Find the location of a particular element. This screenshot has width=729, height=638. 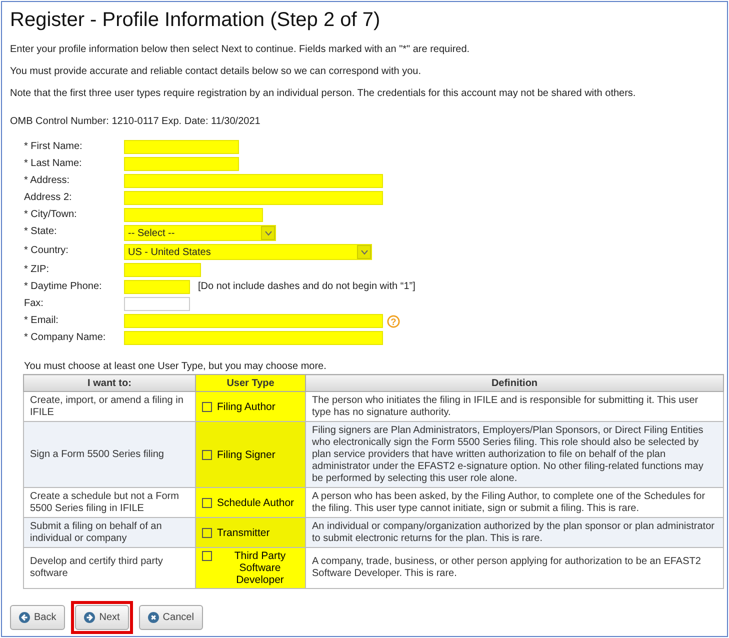

select-field: US - United States is located at coordinates (248, 252).